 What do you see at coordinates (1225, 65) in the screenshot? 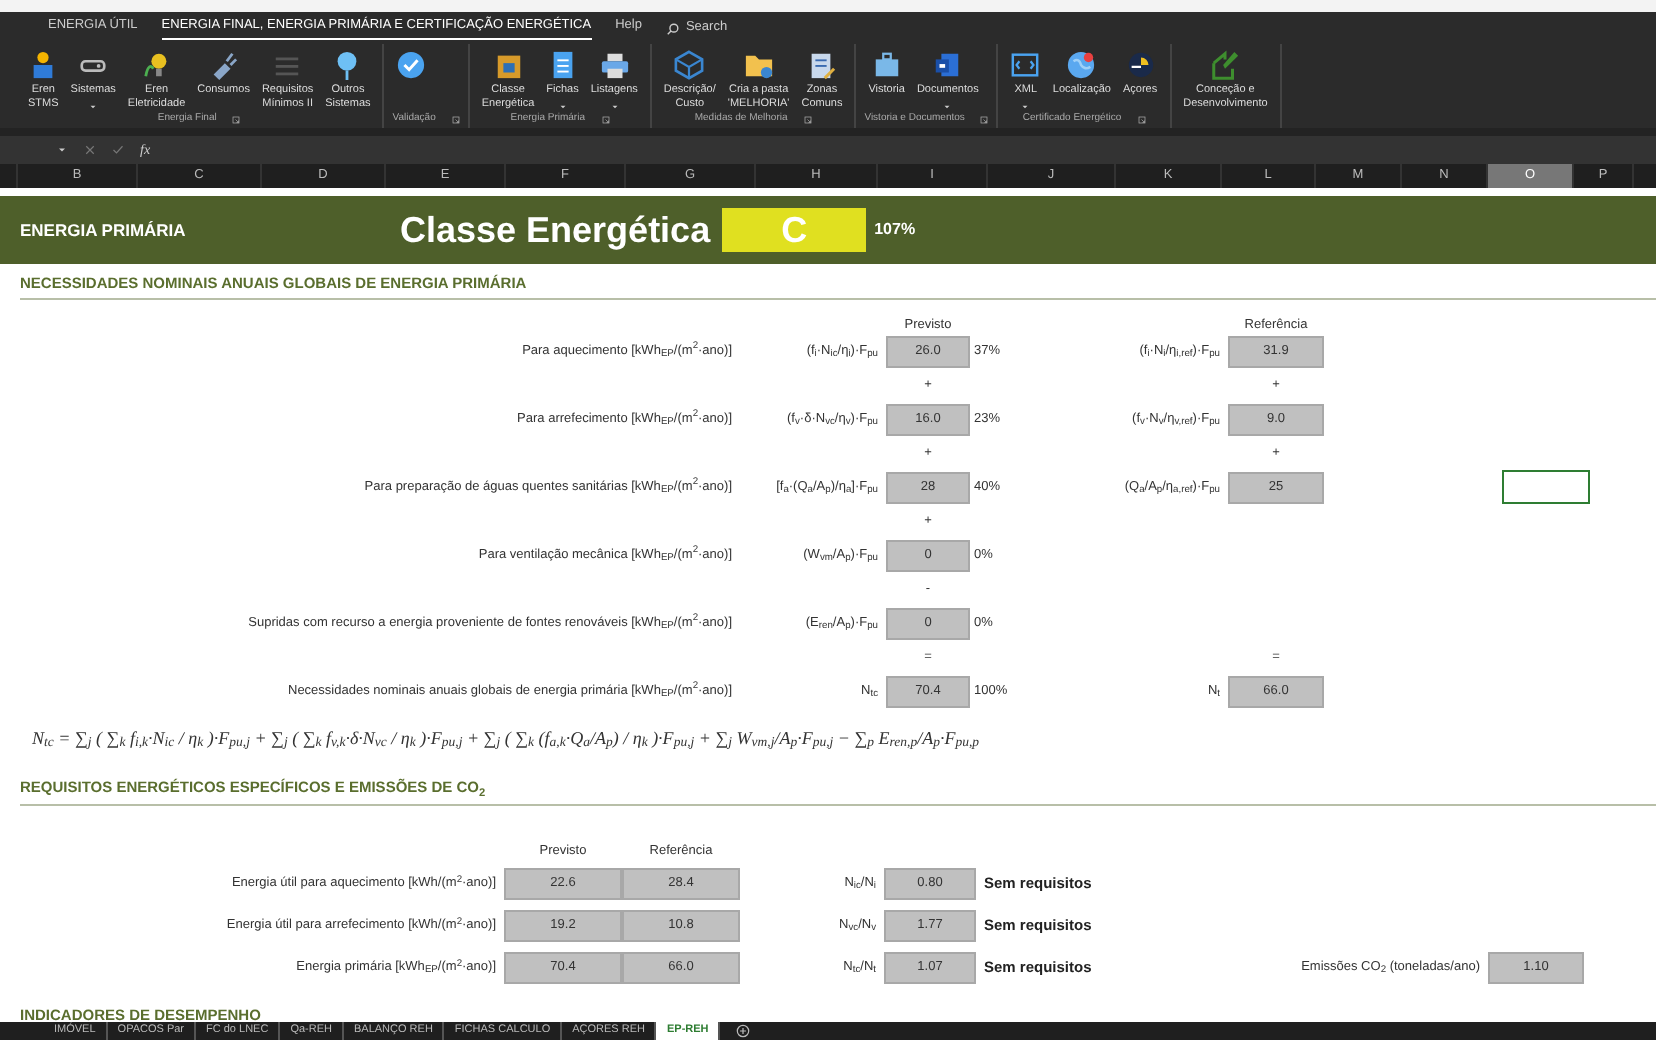
I see `edit-icon` at bounding box center [1225, 65].